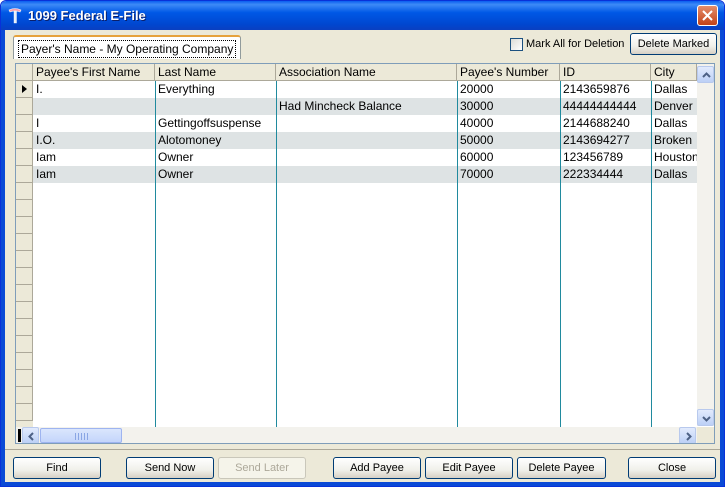 This screenshot has height=487, width=725. Describe the element at coordinates (15, 16) in the screenshot. I see `app-icon` at that location.